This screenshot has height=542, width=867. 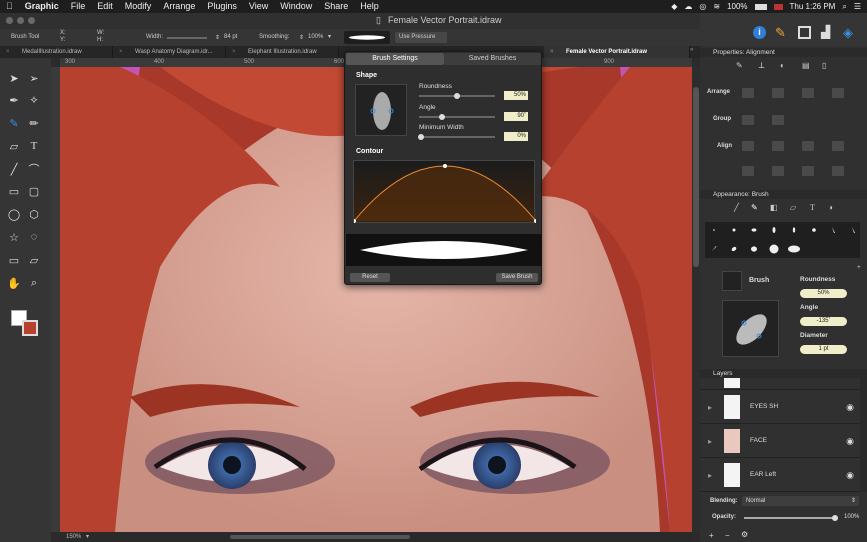 I want to click on align-top-icon, so click(x=748, y=171).